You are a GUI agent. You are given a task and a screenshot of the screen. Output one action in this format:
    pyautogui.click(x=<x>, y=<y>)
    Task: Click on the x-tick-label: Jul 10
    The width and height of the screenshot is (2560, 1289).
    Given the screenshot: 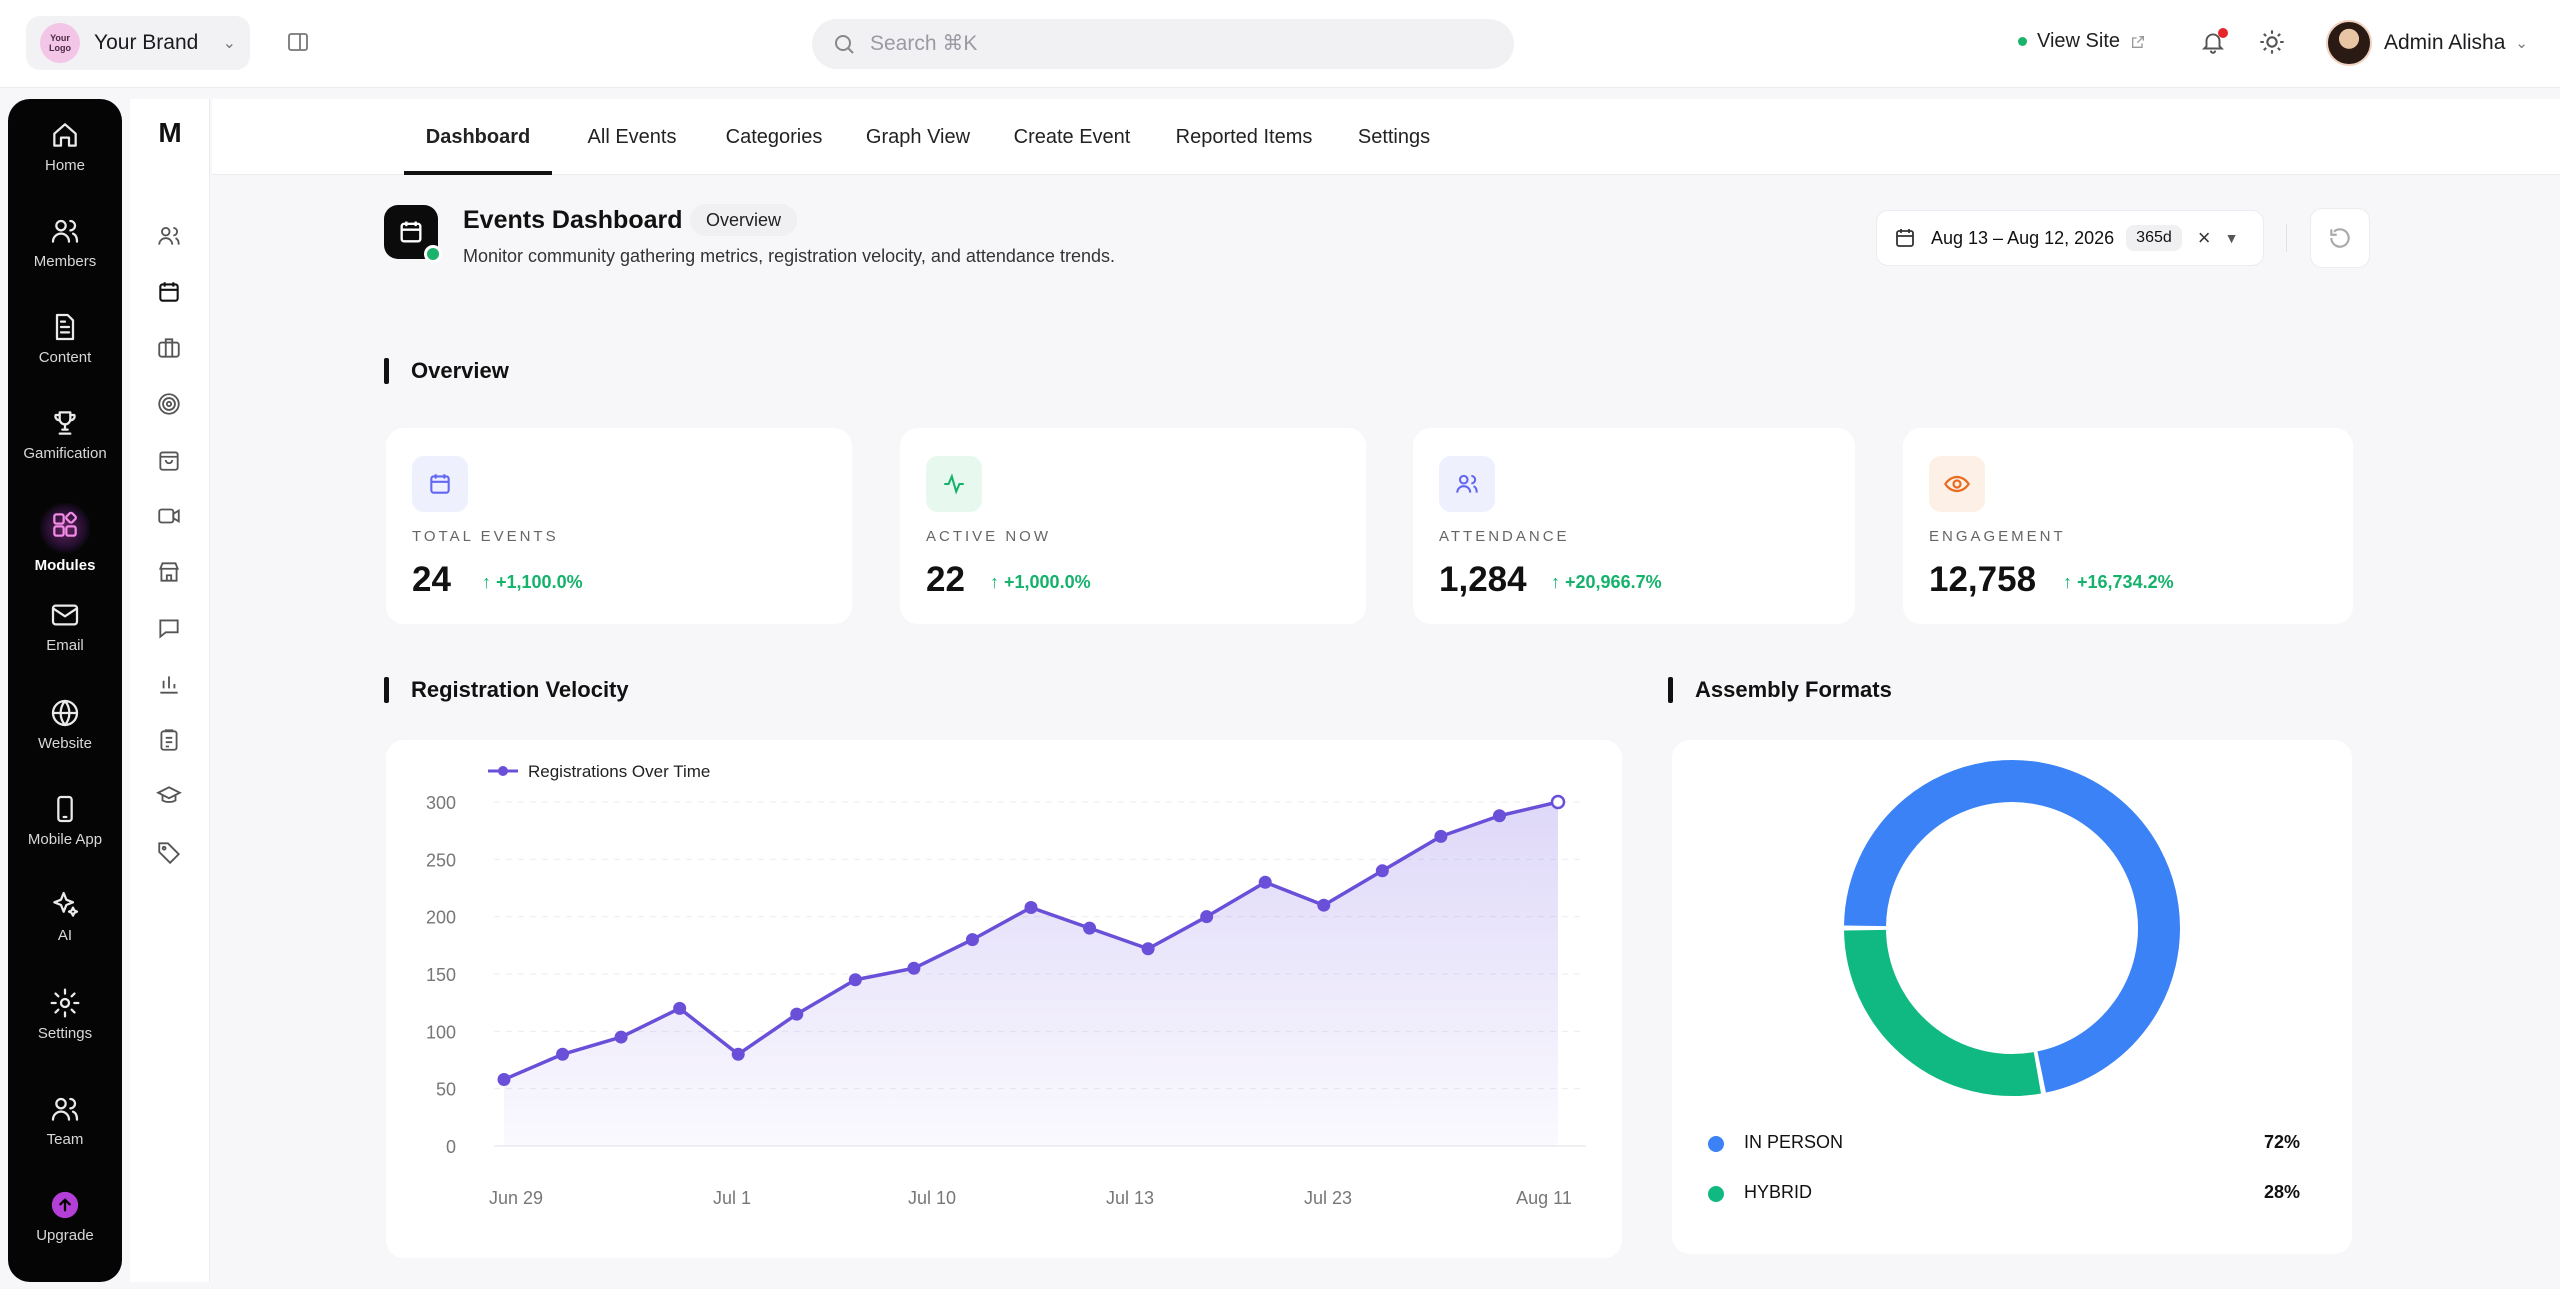 What is the action you would take?
    pyautogui.click(x=932, y=1198)
    